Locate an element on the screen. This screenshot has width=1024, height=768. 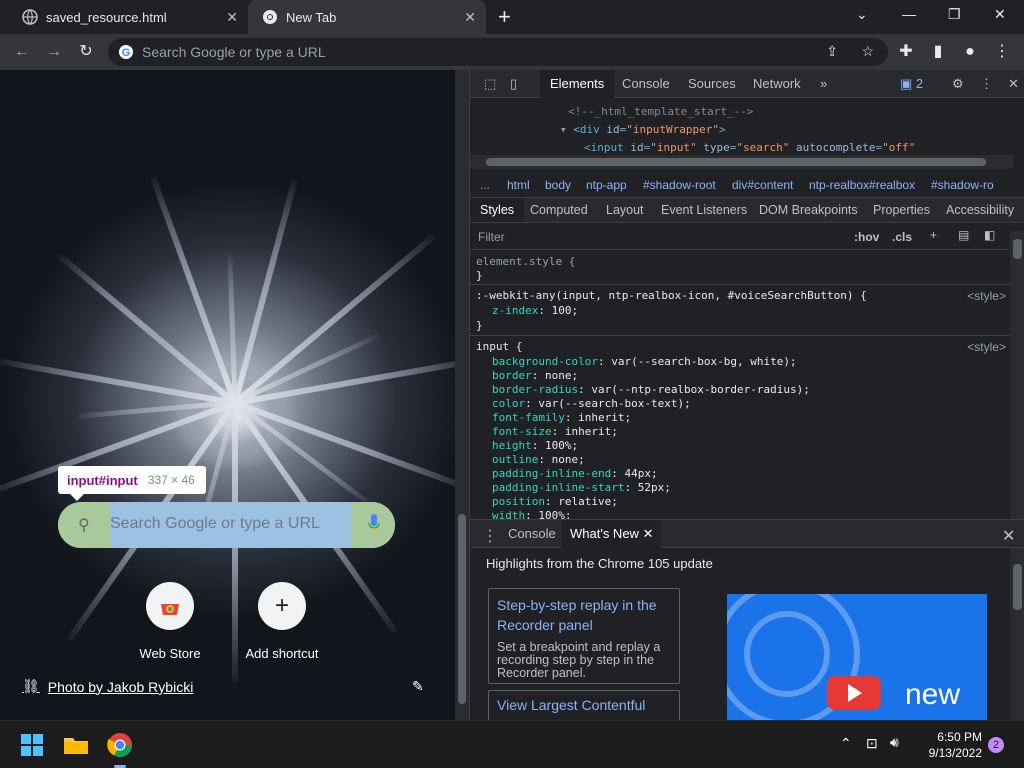
reload-button: ↻ is located at coordinates (86, 52).